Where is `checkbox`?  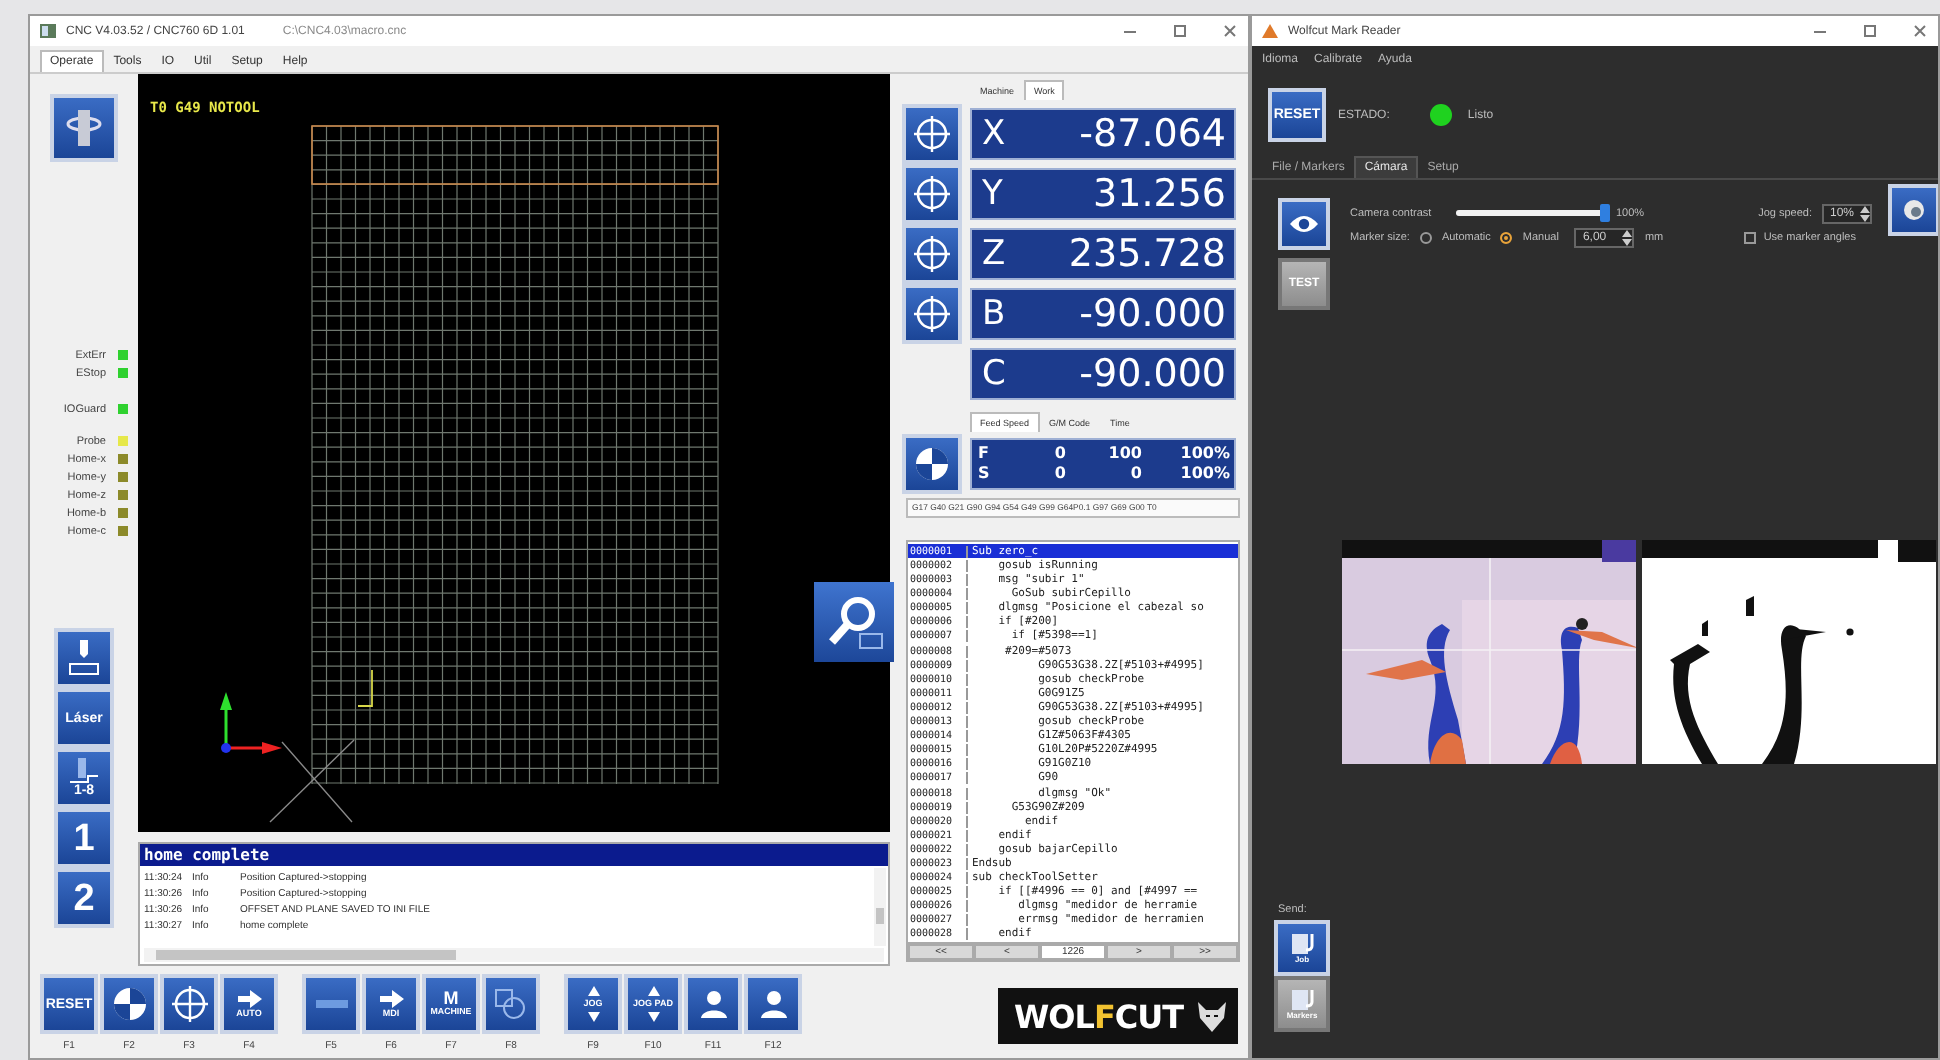 checkbox is located at coordinates (1749, 237).